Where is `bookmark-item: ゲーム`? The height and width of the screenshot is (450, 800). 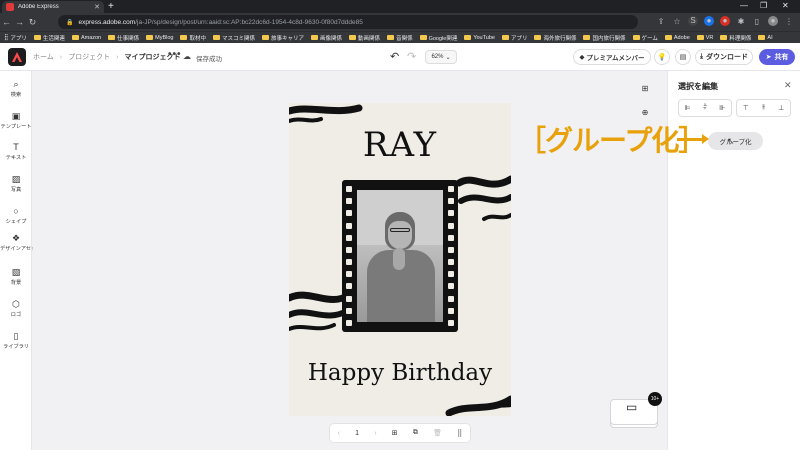
bookmark-item: ゲーム is located at coordinates (645, 38).